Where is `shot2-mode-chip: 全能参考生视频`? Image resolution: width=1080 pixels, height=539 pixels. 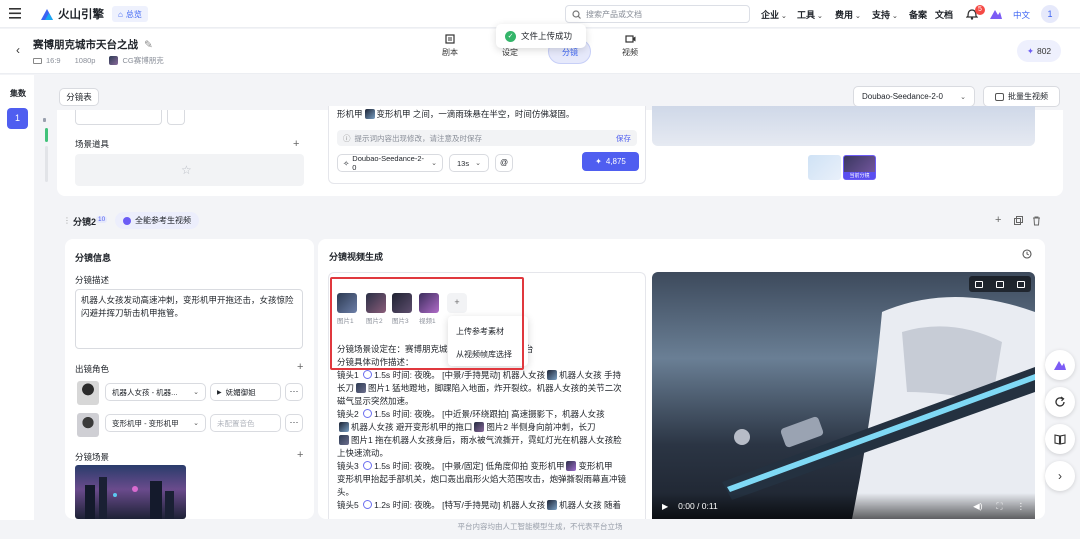
shot2-mode-chip: 全能参考生视频 is located at coordinates (157, 220).